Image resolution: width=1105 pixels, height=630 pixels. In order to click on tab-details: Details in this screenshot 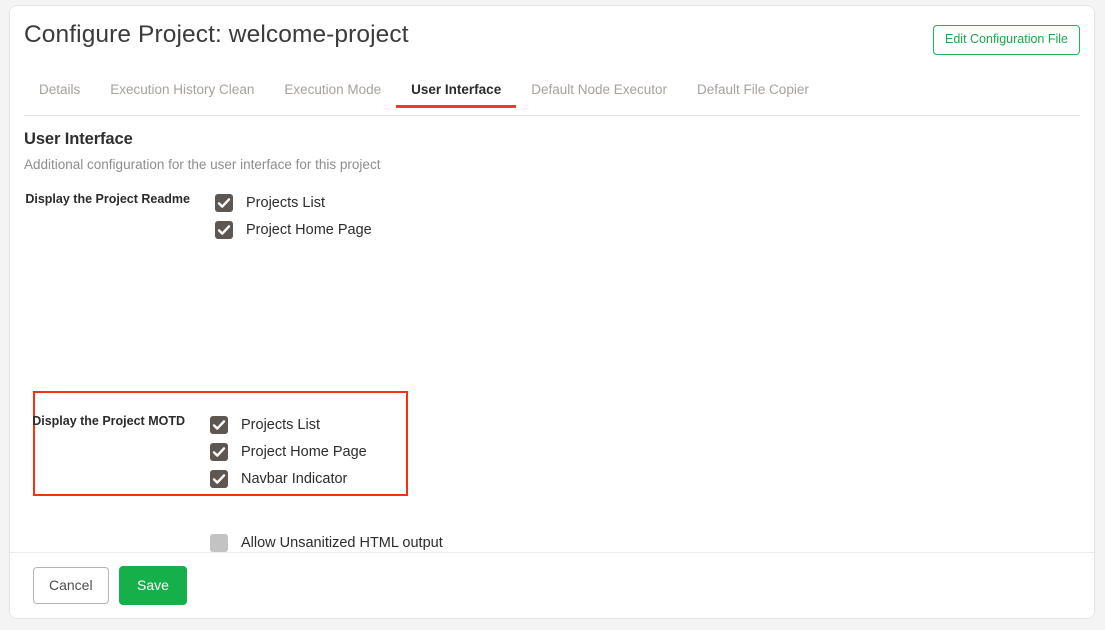, I will do `click(59, 95)`.